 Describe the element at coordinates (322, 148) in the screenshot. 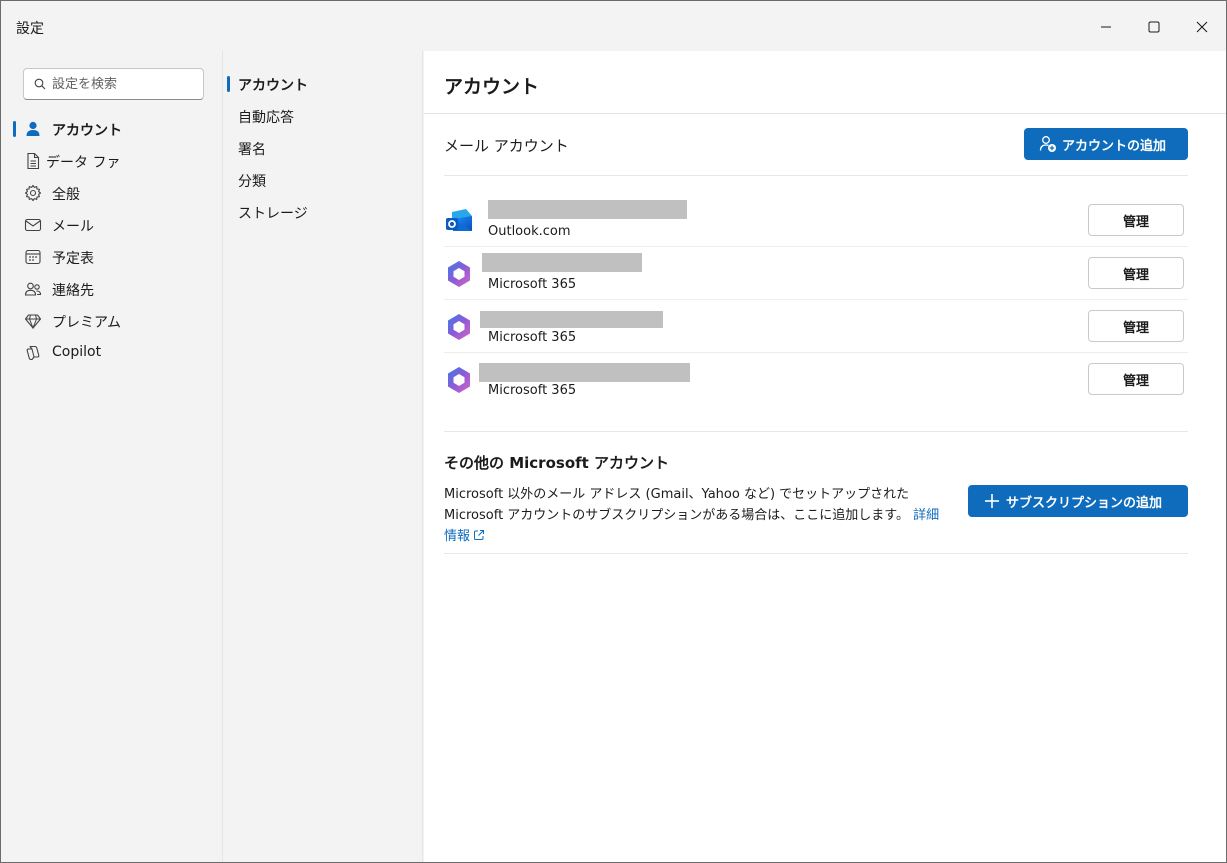

I see `subnav-item-signature: 署名` at that location.